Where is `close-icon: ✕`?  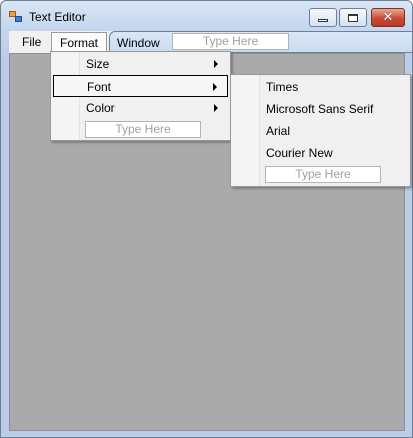 close-icon: ✕ is located at coordinates (388, 17).